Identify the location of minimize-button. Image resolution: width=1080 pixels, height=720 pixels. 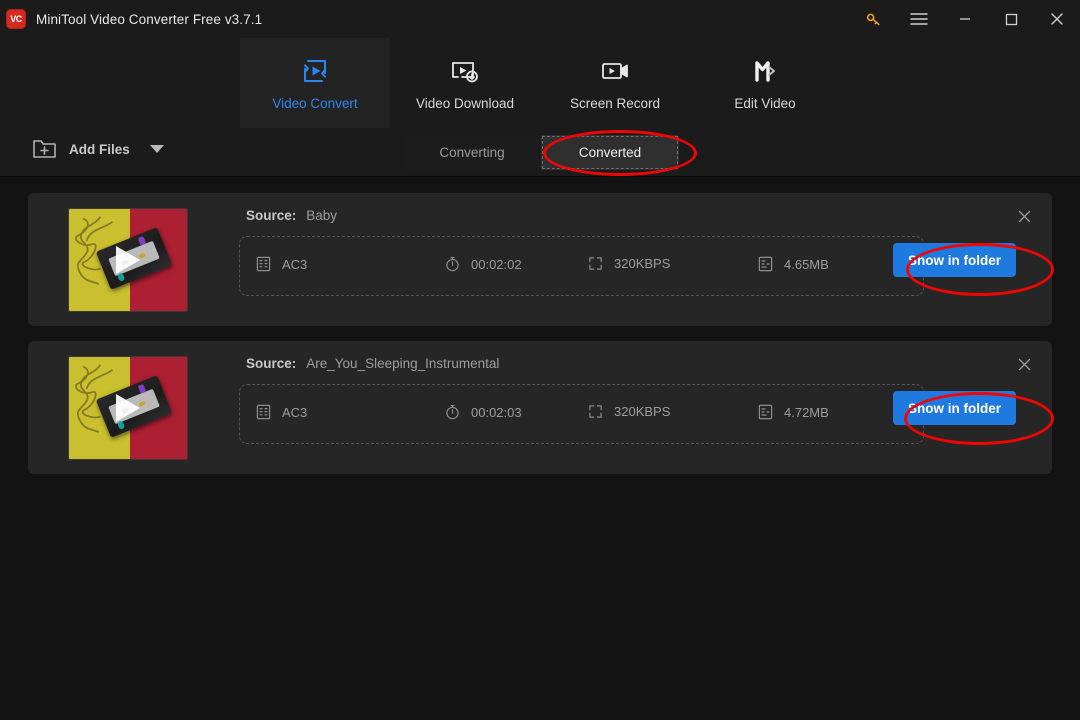
(965, 19).